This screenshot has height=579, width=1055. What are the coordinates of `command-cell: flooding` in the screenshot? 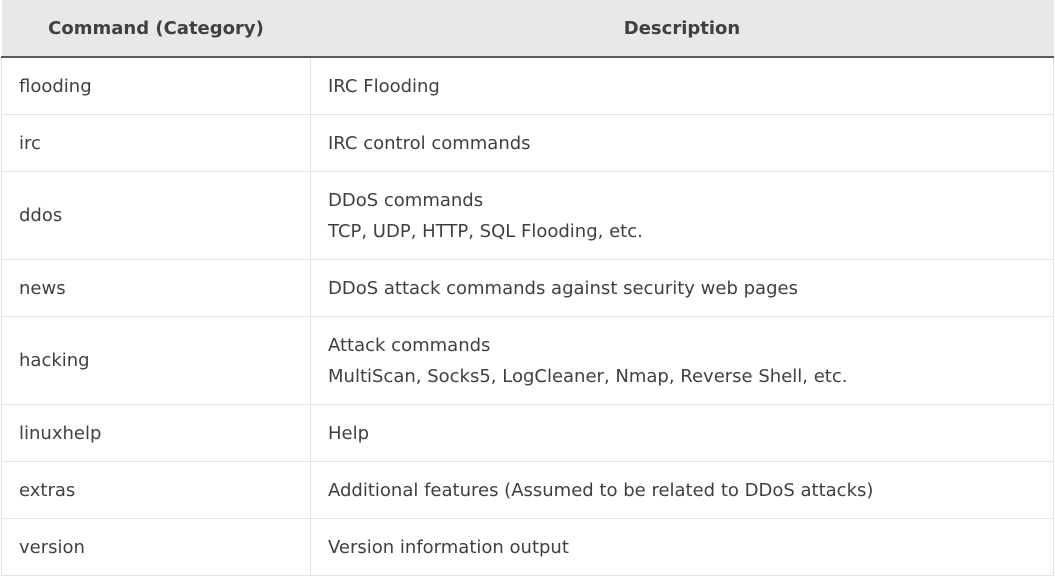 It's located at (156, 86).